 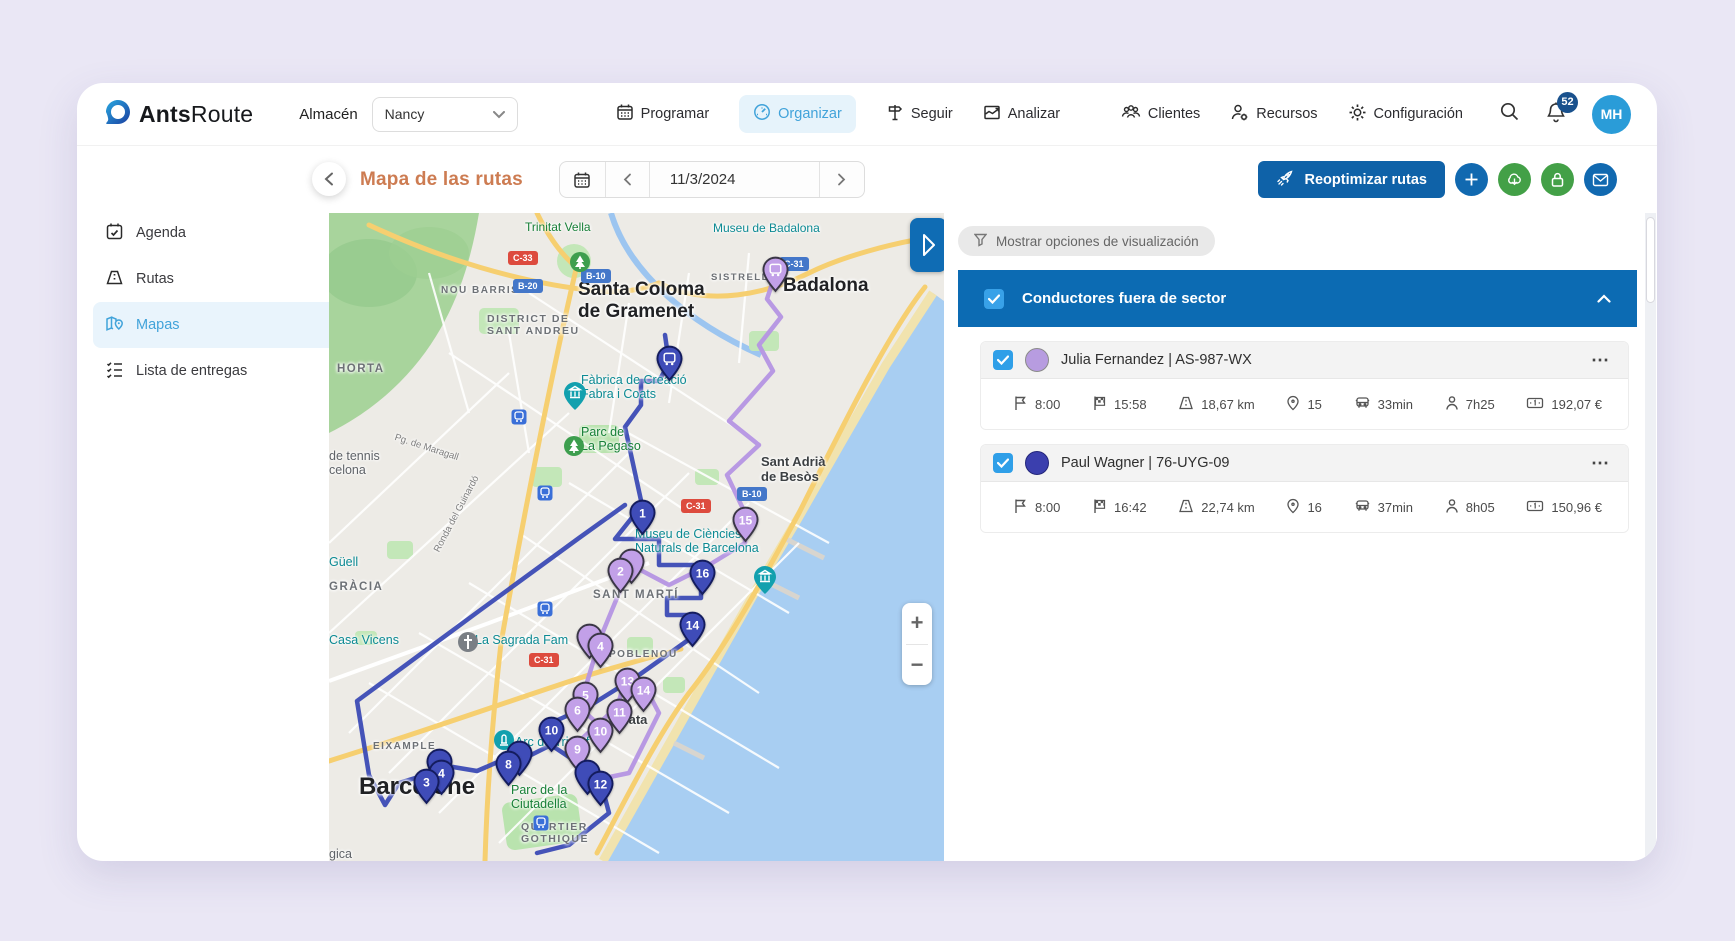 What do you see at coordinates (842, 179) in the screenshot?
I see `next-day-button` at bounding box center [842, 179].